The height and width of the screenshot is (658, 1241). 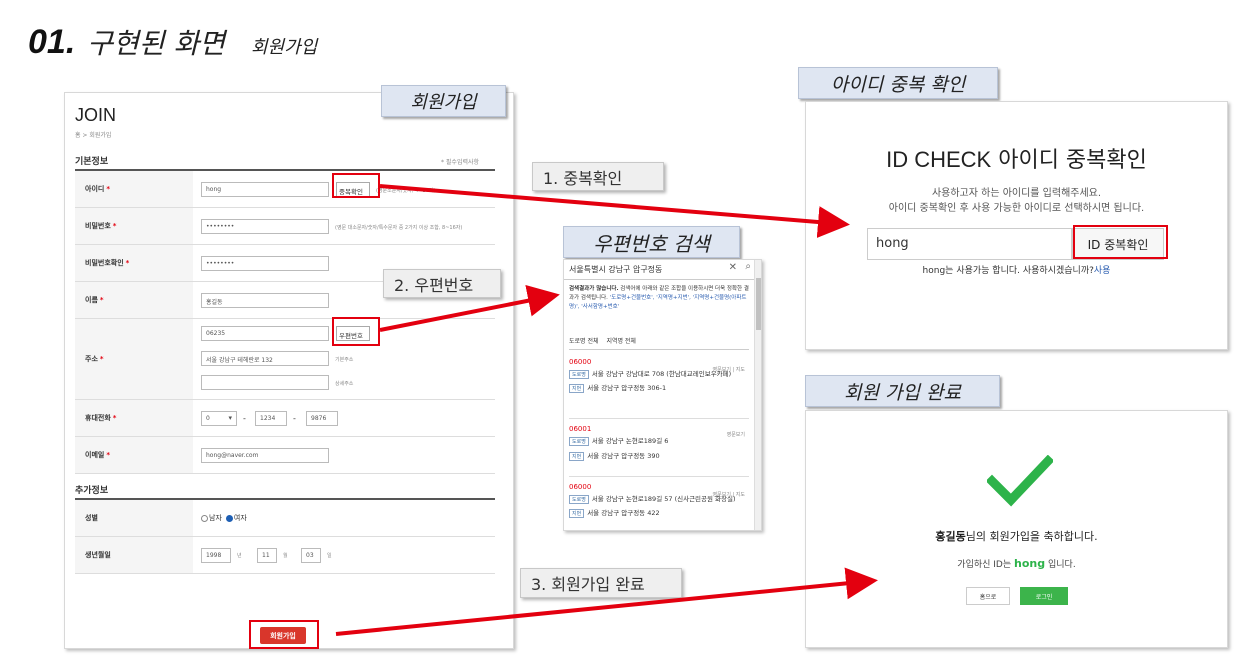 What do you see at coordinates (659, 343) in the screenshot?
I see `zipcode-filters: 도로명 전체 지역명 전체` at bounding box center [659, 343].